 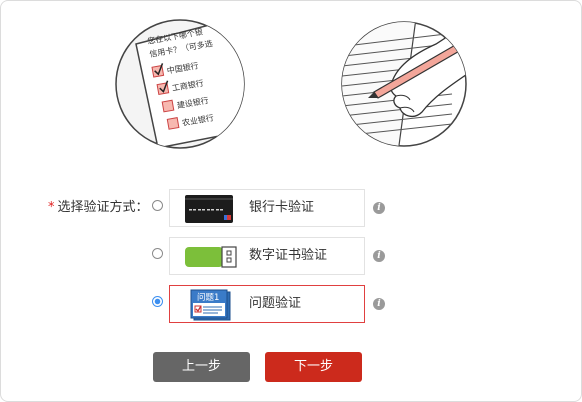 I want to click on verification-method-label: * 选择验证方式：, so click(x=98, y=205).